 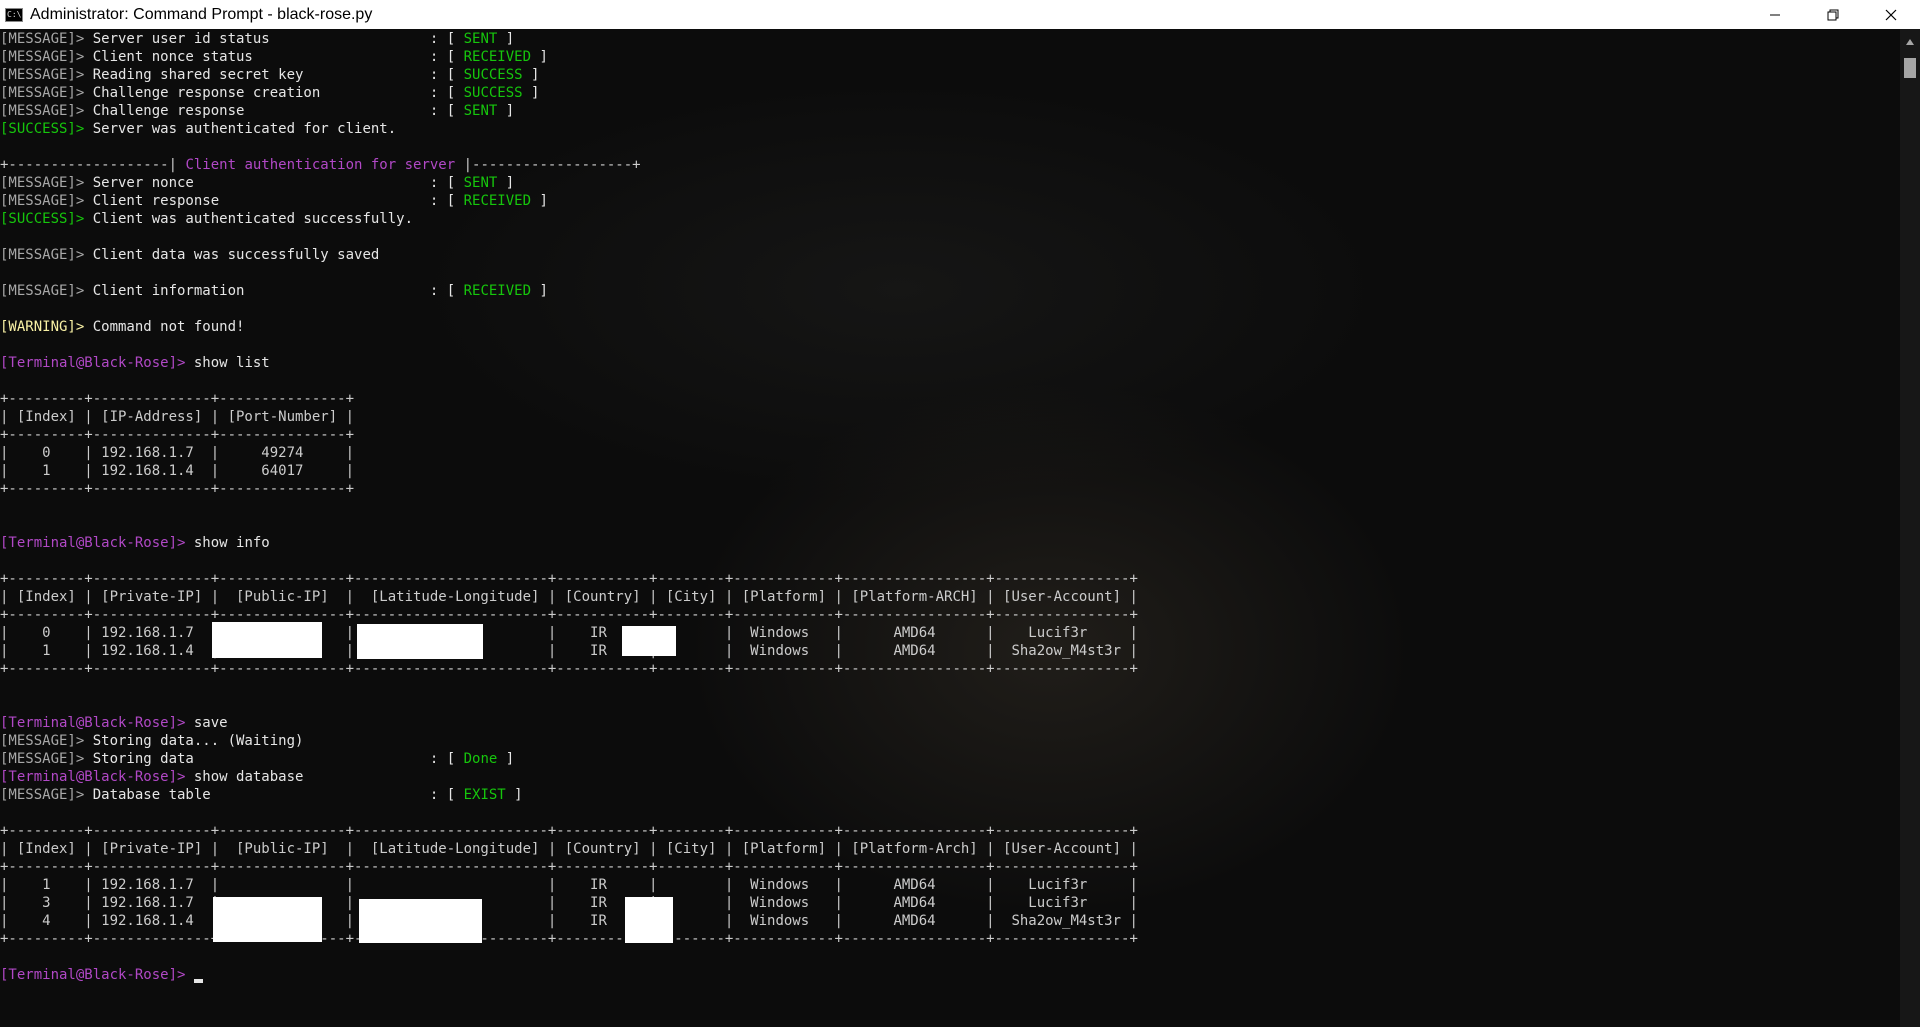 I want to click on console-text: | 1 | 192.168.1.4 | 64017 |, so click(x=177, y=471).